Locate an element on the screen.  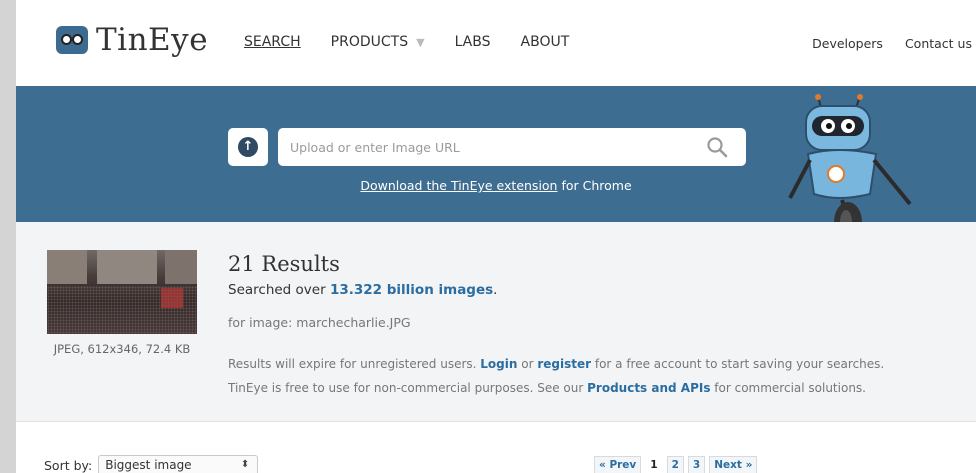
upload-arrow-icon: ↑ is located at coordinates (248, 147).